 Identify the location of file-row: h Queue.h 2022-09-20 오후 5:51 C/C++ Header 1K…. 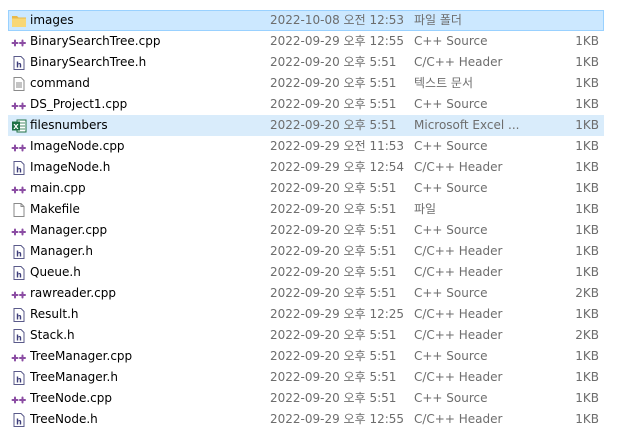
(306, 272).